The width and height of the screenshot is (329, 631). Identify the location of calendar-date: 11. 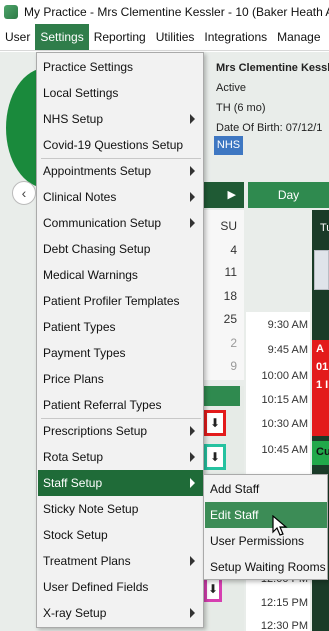
(220, 272).